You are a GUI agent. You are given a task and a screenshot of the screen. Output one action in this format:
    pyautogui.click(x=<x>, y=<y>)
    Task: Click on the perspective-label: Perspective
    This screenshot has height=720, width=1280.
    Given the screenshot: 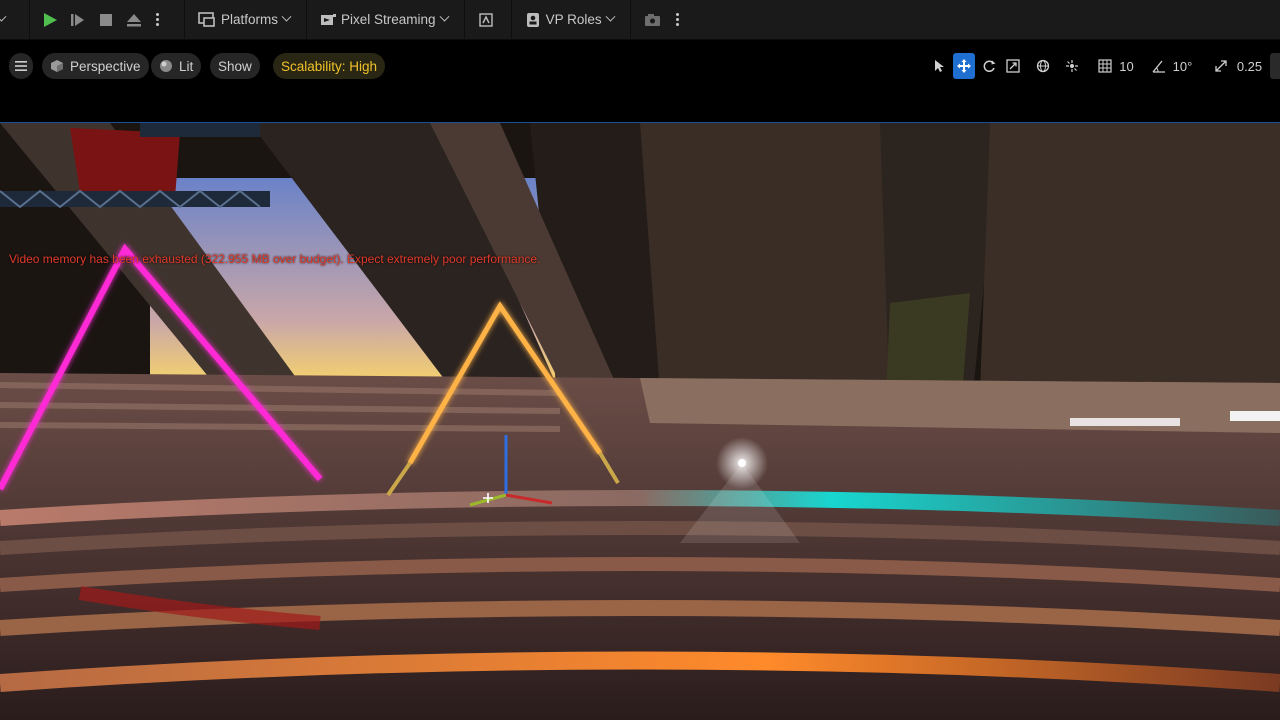 What is the action you would take?
    pyautogui.click(x=105, y=66)
    